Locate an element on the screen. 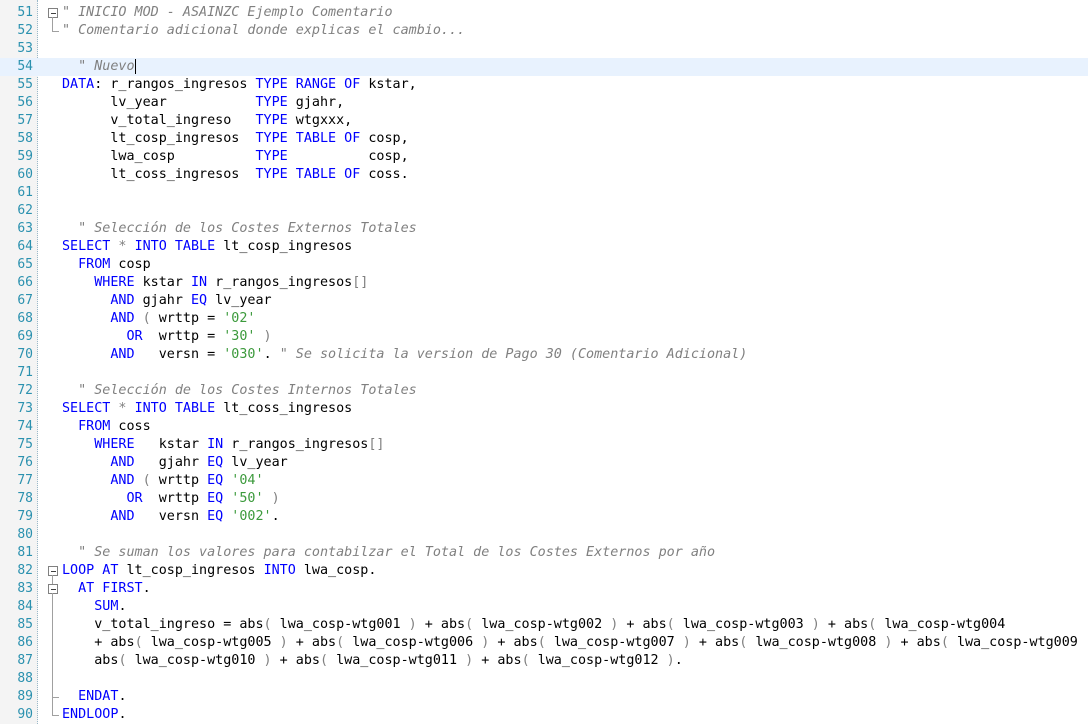 This screenshot has width=1088, height=724. code-line: 68 AND ( wrttp = '02' is located at coordinates (544, 319).